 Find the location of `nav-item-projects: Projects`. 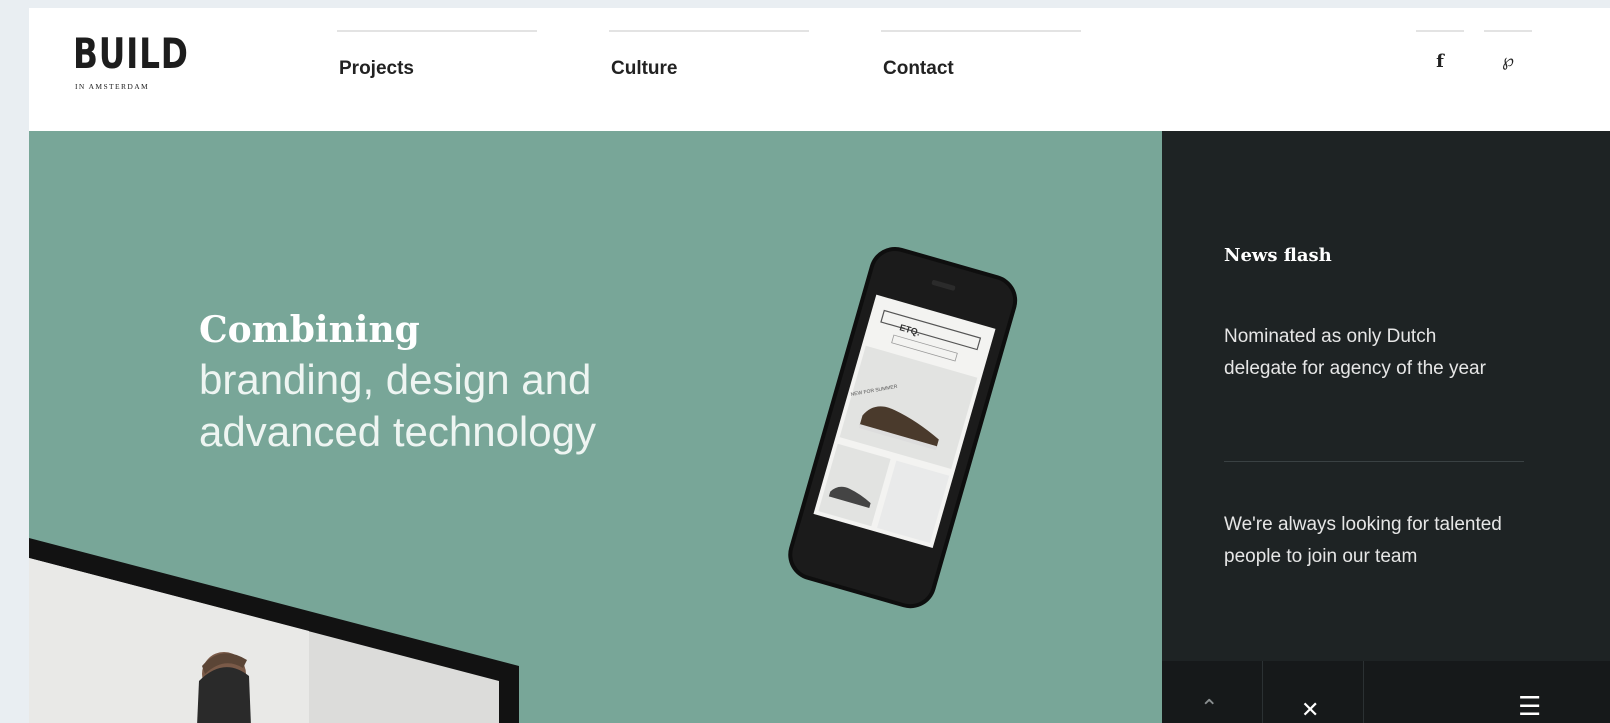

nav-item-projects: Projects is located at coordinates (442, 51).